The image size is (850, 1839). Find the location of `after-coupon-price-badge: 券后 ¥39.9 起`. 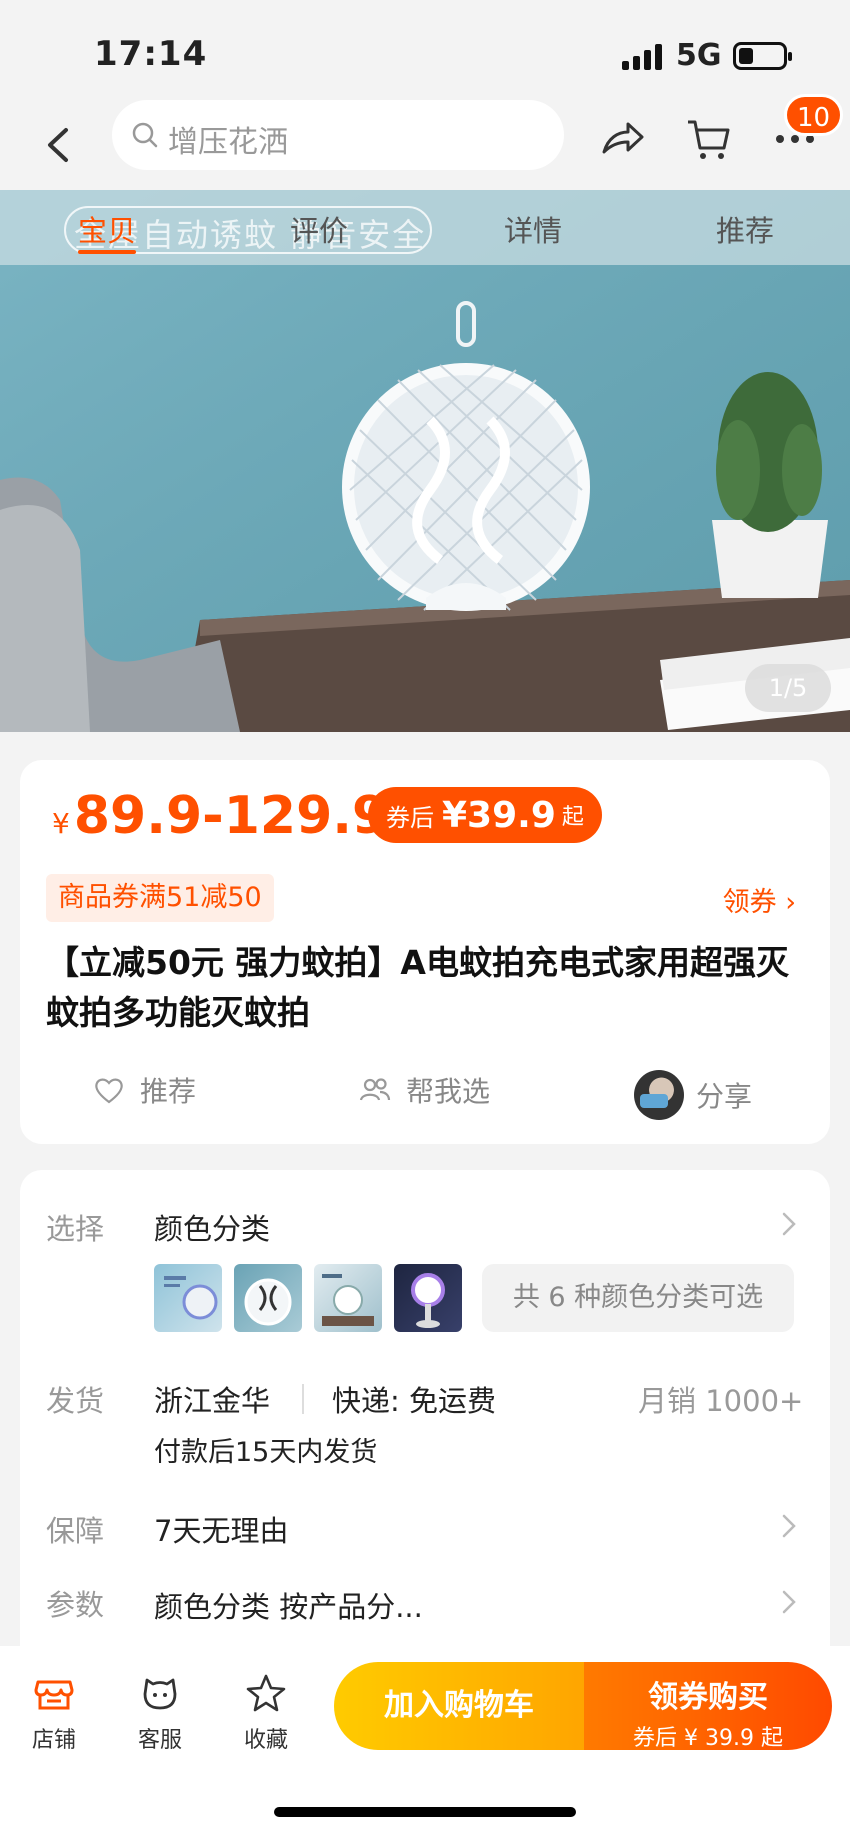

after-coupon-price-badge: 券后 ¥39.9 起 is located at coordinates (485, 815).